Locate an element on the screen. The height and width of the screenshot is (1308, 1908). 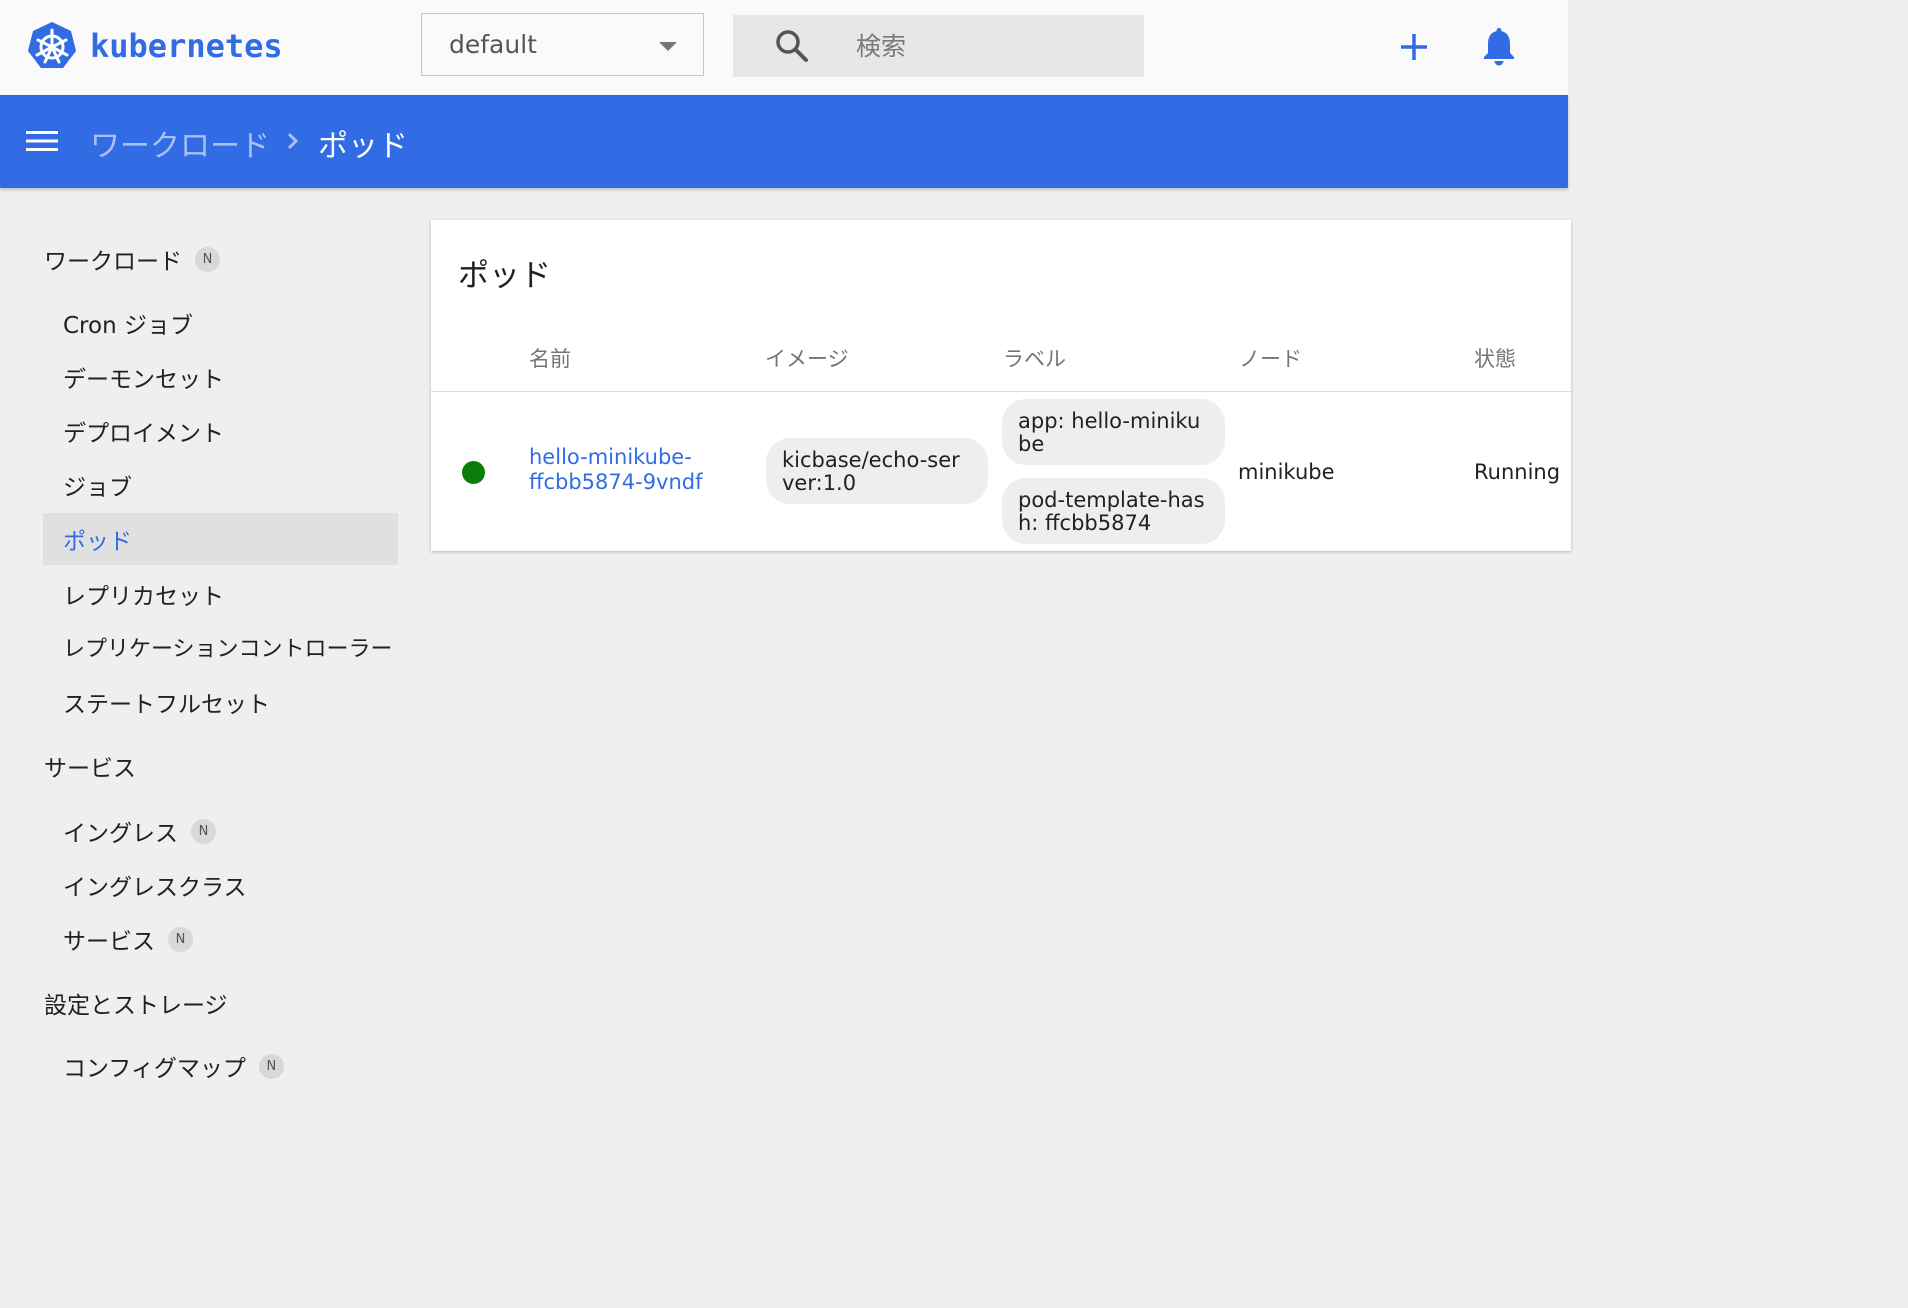
sidebar-item-deployments: デプロイメント is located at coordinates (143, 431).